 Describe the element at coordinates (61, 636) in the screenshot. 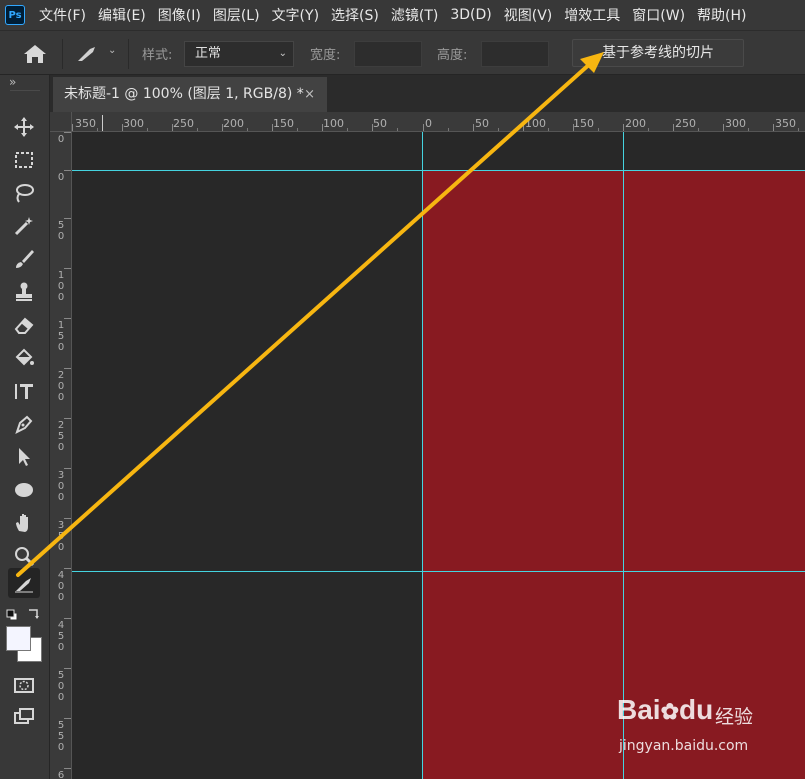

I see `ruler-label: 450` at that location.